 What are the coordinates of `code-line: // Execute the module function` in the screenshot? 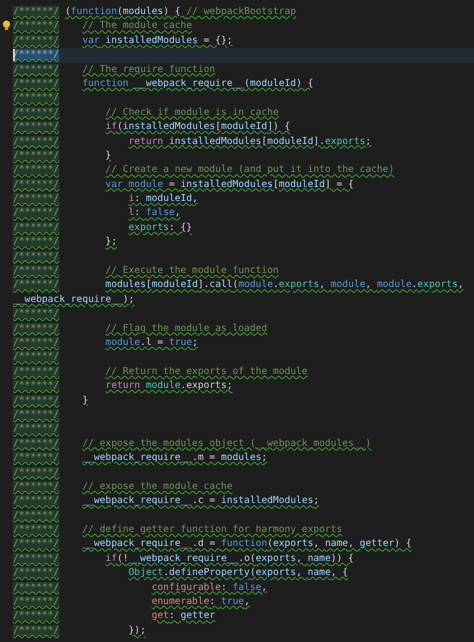 It's located at (191, 270).